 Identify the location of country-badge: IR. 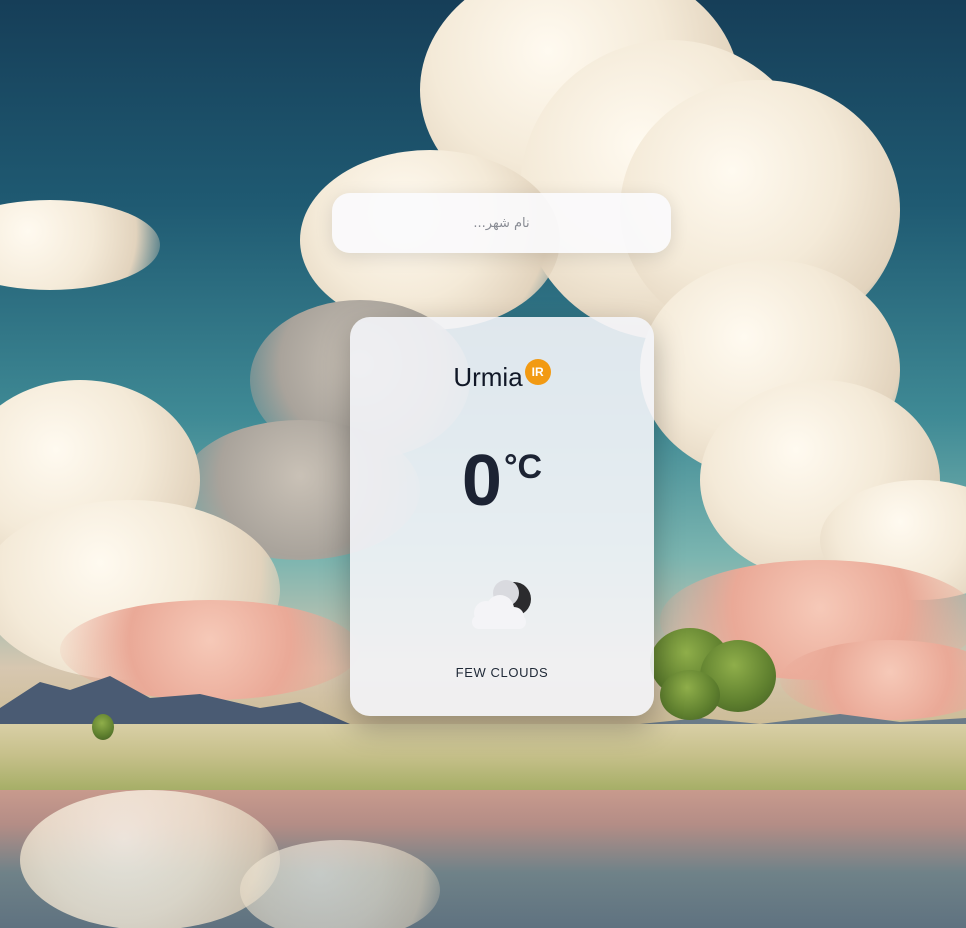
(537, 372).